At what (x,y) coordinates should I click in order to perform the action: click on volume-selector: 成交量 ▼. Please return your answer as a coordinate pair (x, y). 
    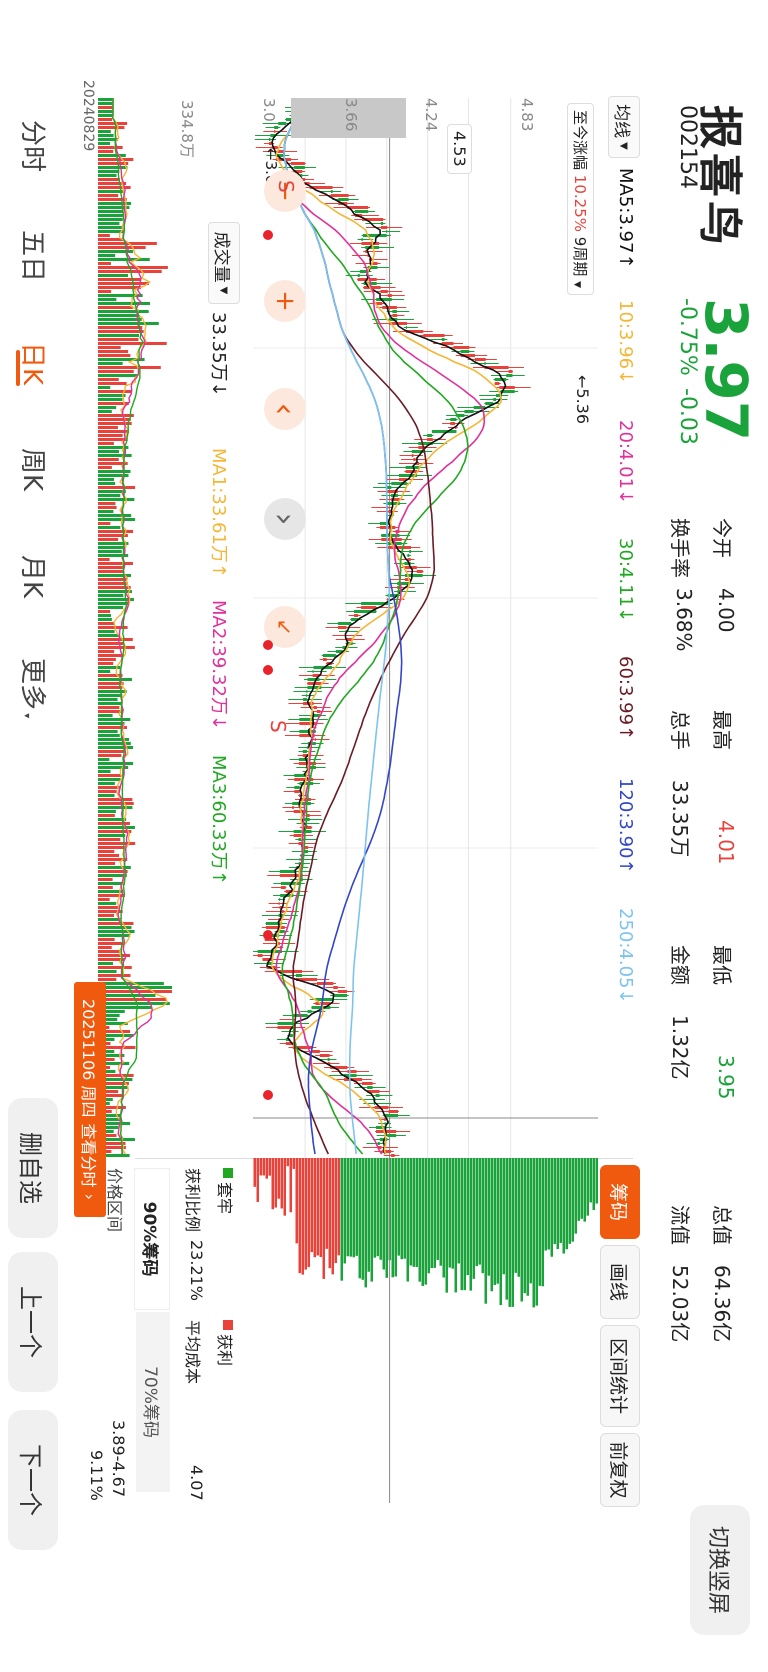
    Looking at the image, I should click on (224, 263).